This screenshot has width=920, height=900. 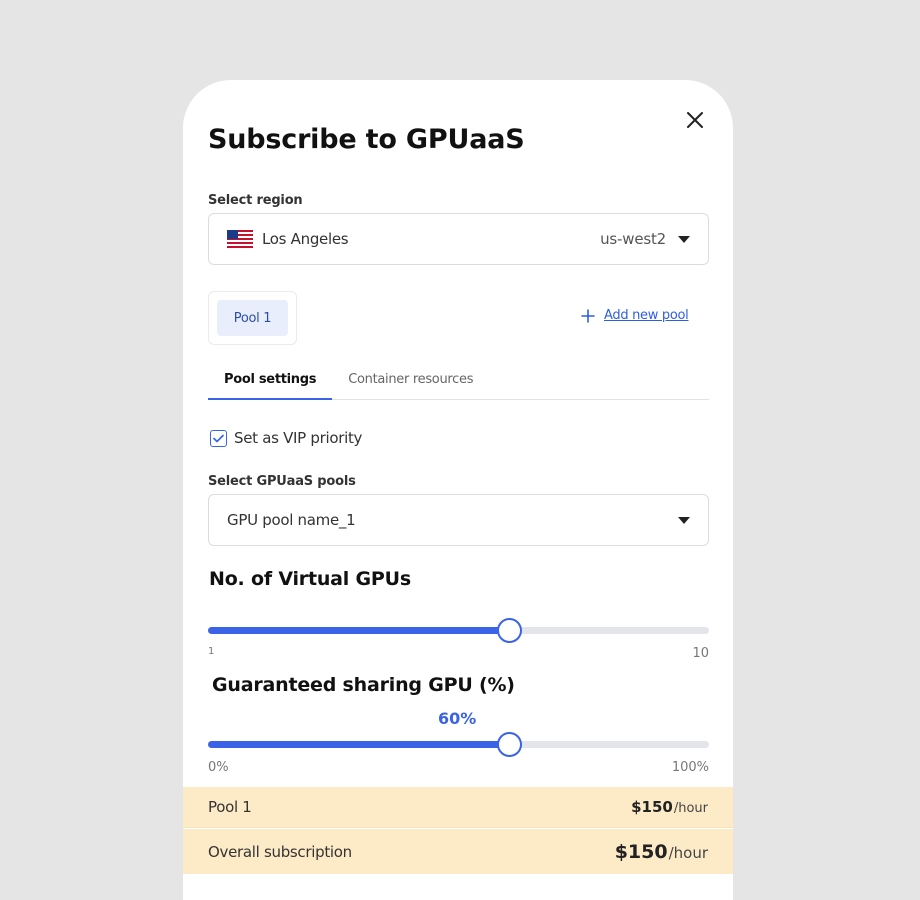 What do you see at coordinates (458, 807) in the screenshot?
I see `pool-cost-row: Pool 1 $150 /hour` at bounding box center [458, 807].